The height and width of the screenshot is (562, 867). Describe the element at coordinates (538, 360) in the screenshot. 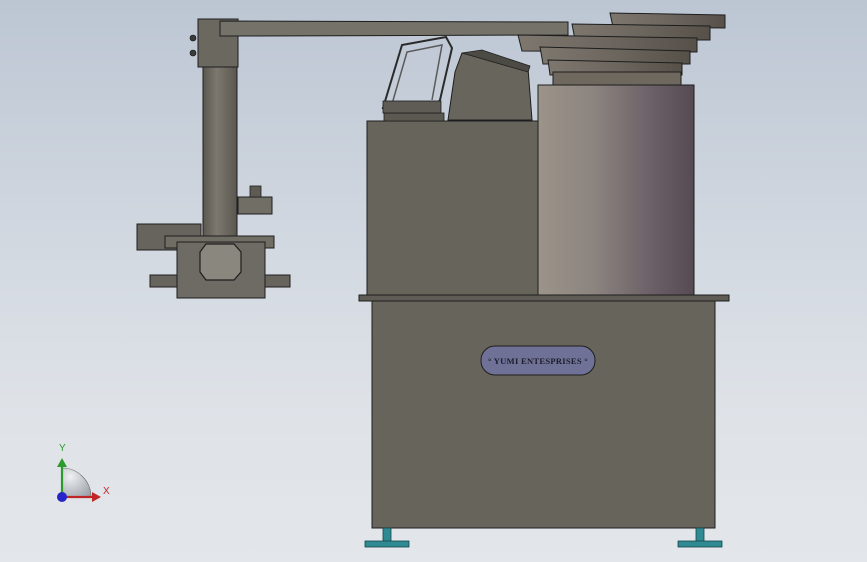

I see `nameplate-text: ° YUMI ENTESPRISES °` at that location.